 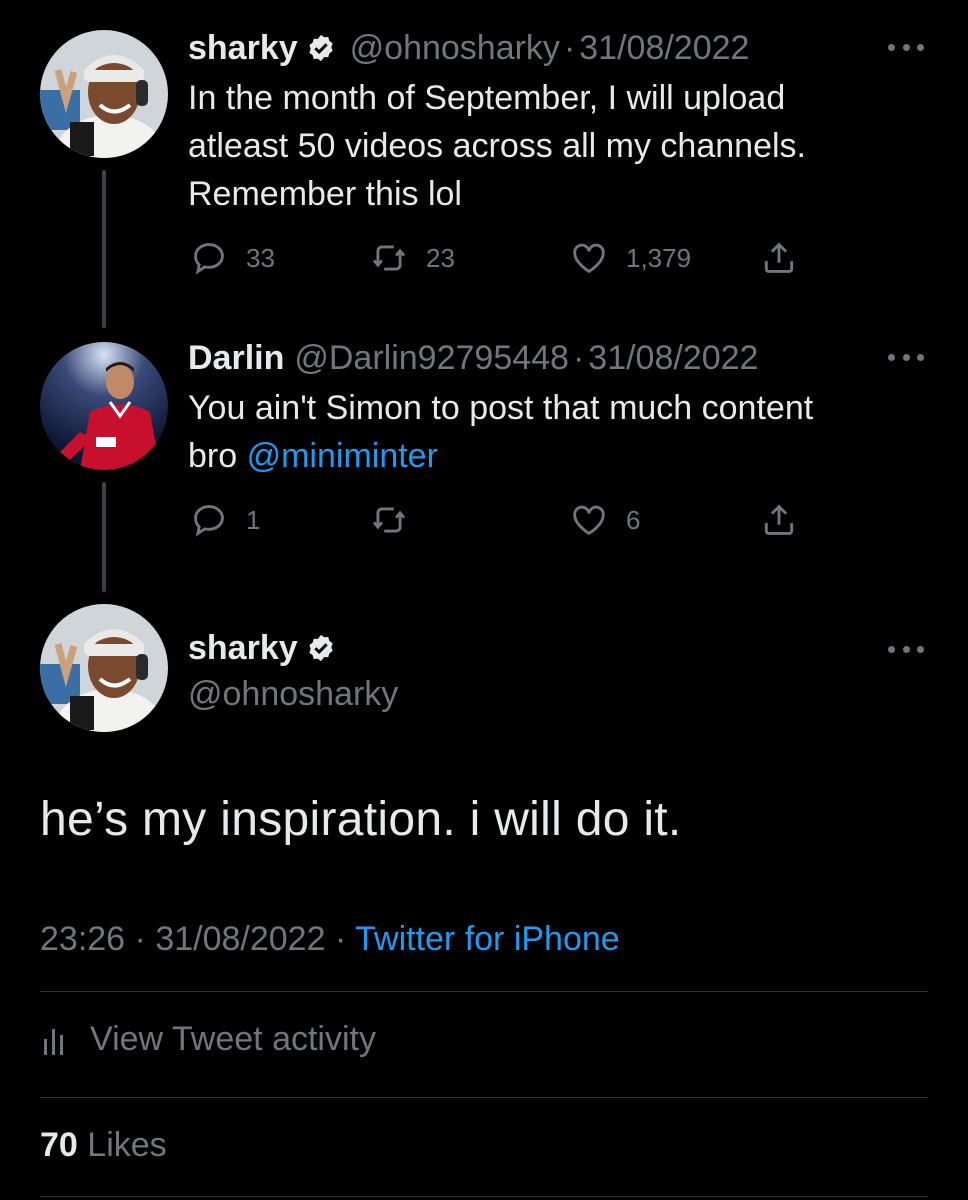 I want to click on tweet3-handle: @ohnosharky, so click(x=293, y=694).